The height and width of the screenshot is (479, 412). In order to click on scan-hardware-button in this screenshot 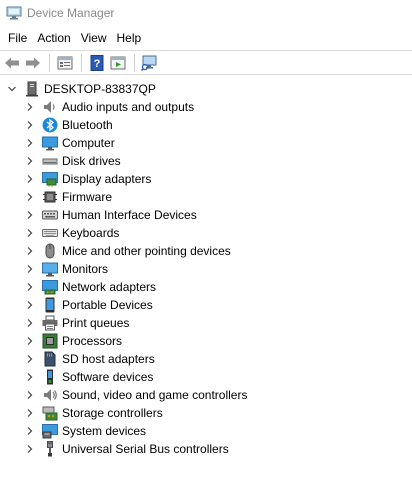, I will do `click(150, 63)`.